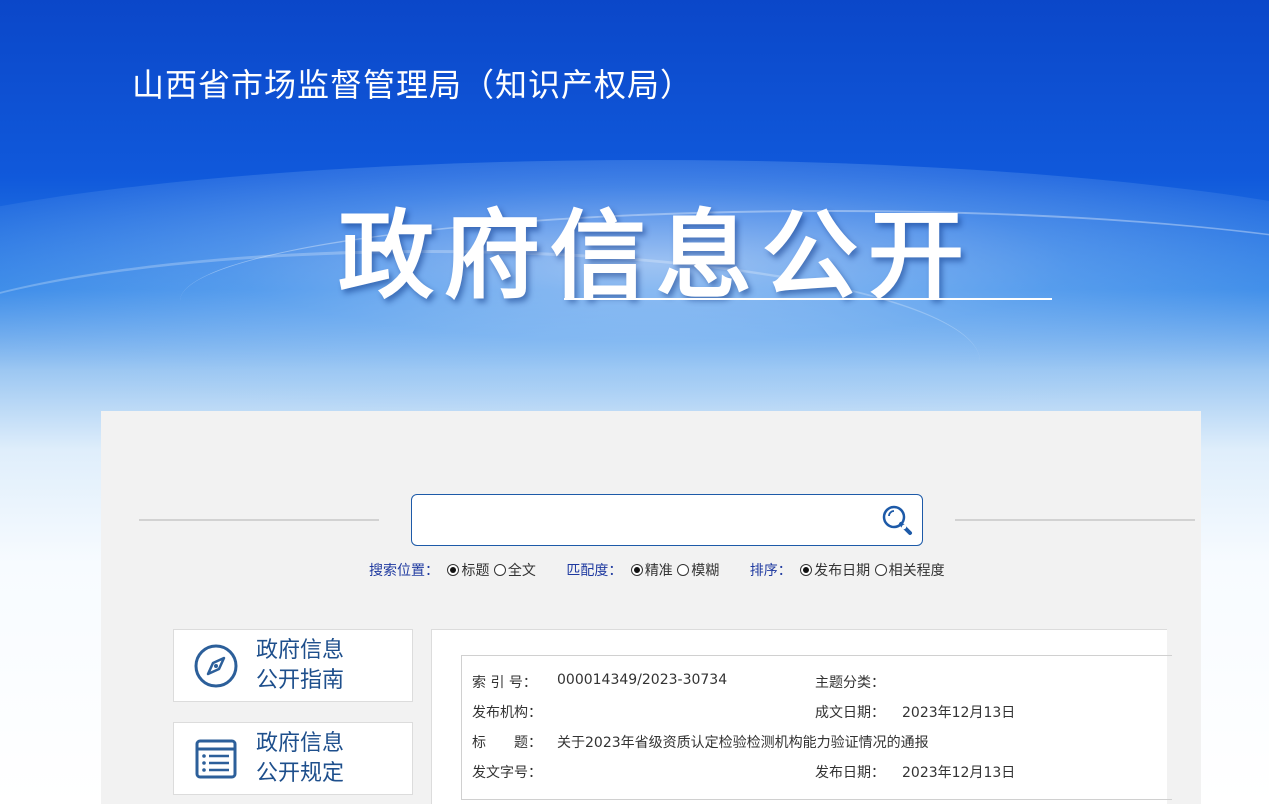 The height and width of the screenshot is (804, 1269). What do you see at coordinates (1075, 520) in the screenshot?
I see `search-divider-right` at bounding box center [1075, 520].